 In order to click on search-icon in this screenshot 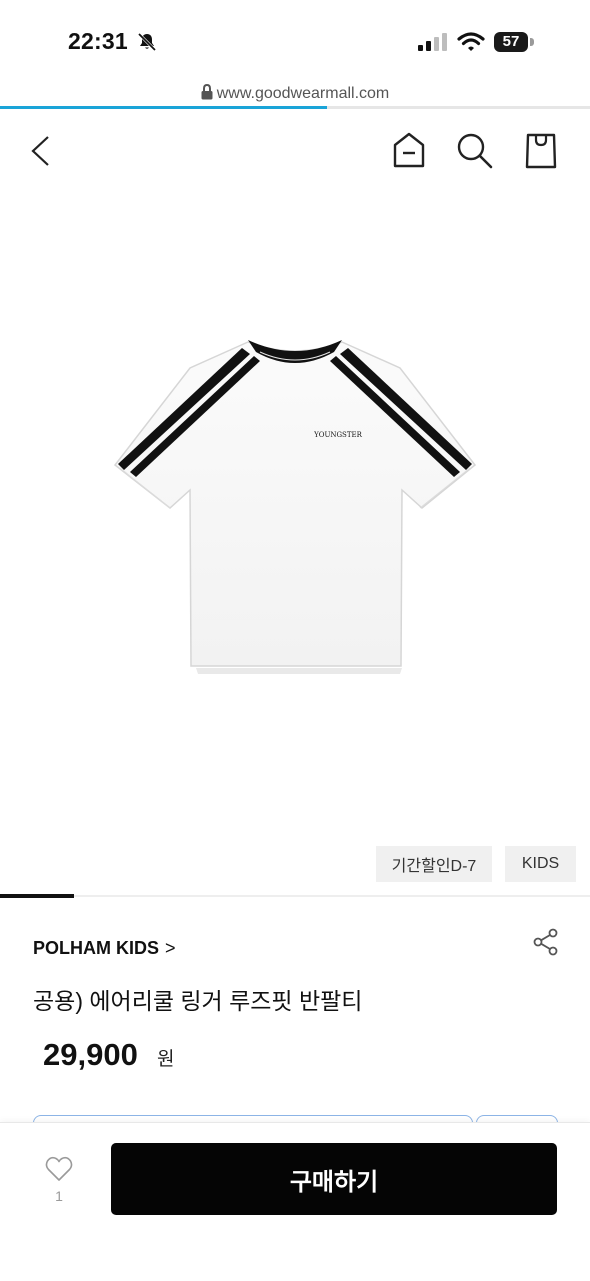, I will do `click(475, 151)`.